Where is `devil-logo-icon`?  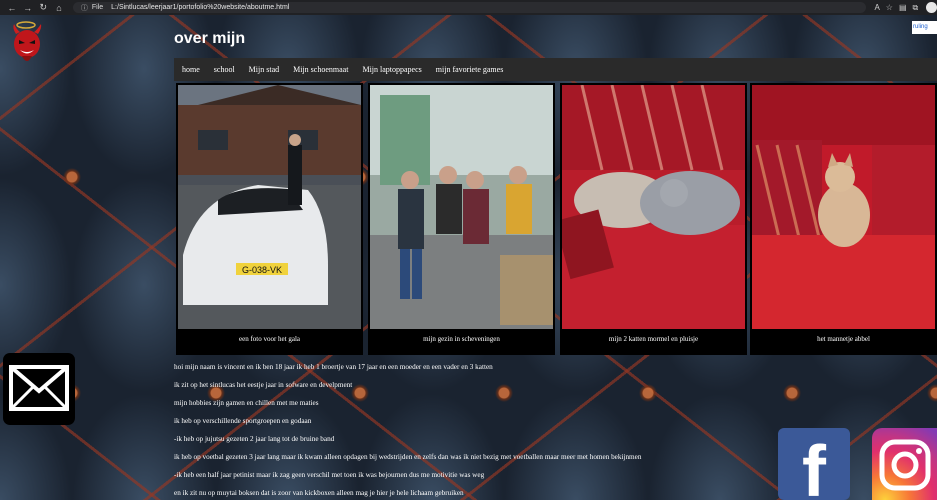
devil-logo-icon is located at coordinates (28, 44).